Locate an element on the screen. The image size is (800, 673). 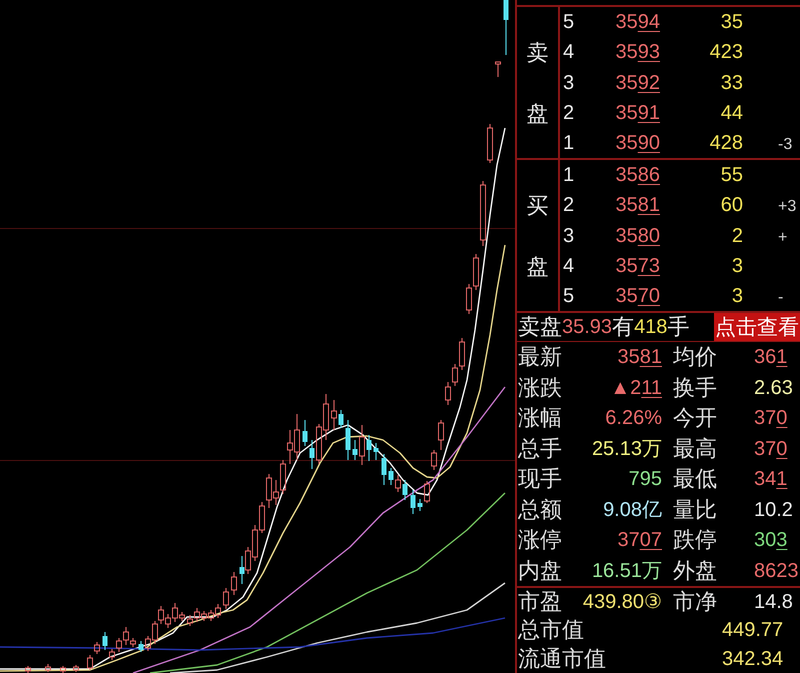
stat-value: 10.2 is located at coordinates (773, 509).